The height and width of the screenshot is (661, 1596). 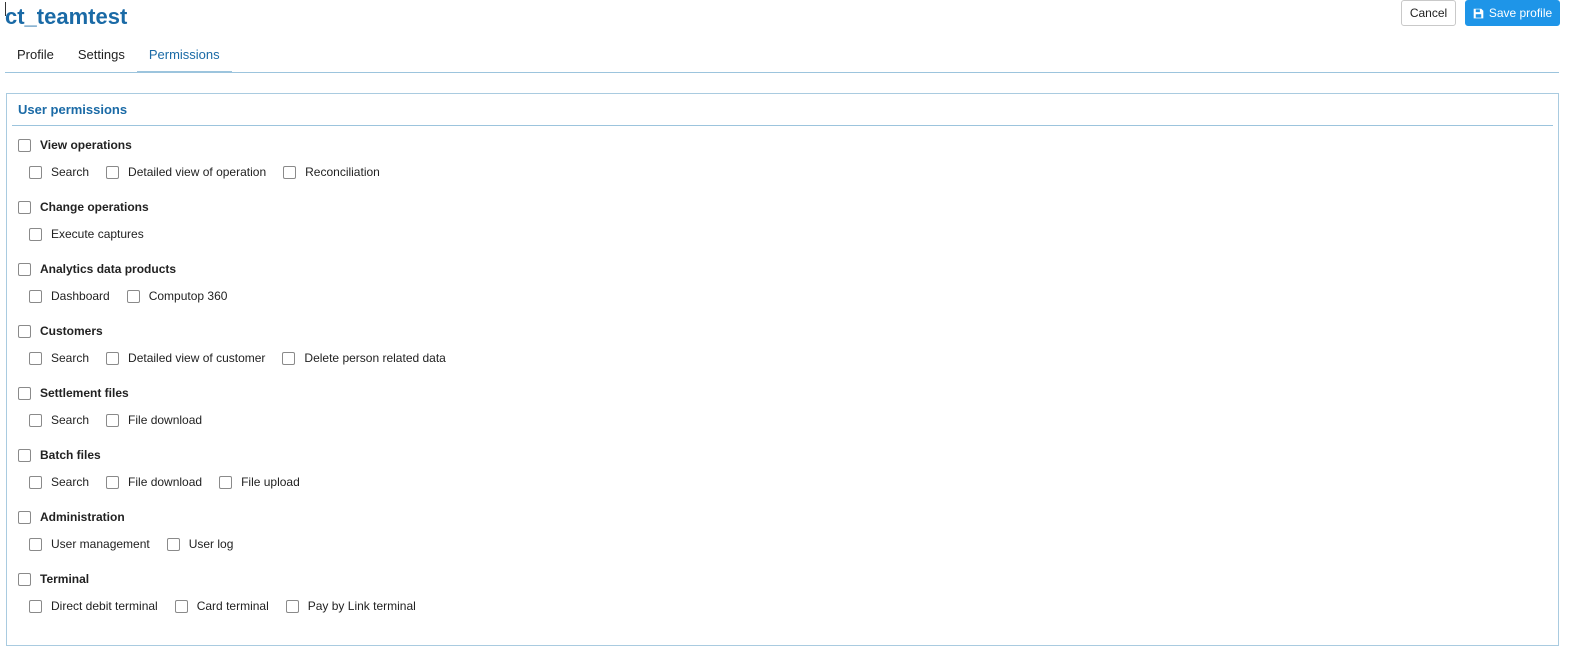 I want to click on permission-label: Detailed view of operation, so click(x=197, y=172).